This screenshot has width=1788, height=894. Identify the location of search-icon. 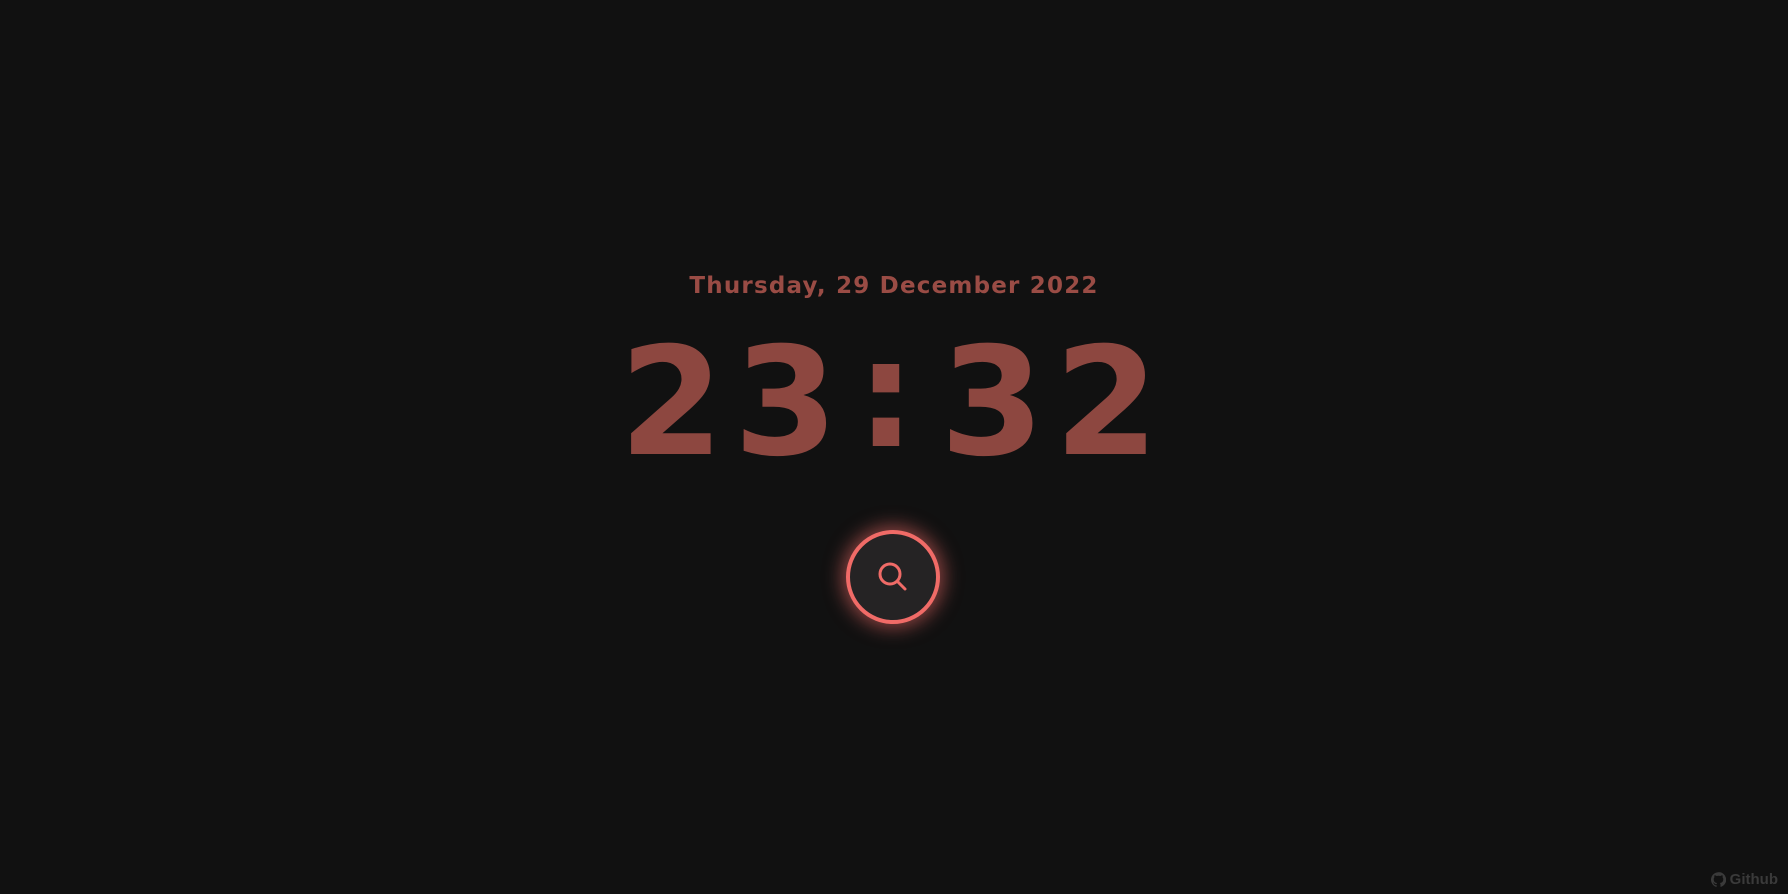
(892, 576).